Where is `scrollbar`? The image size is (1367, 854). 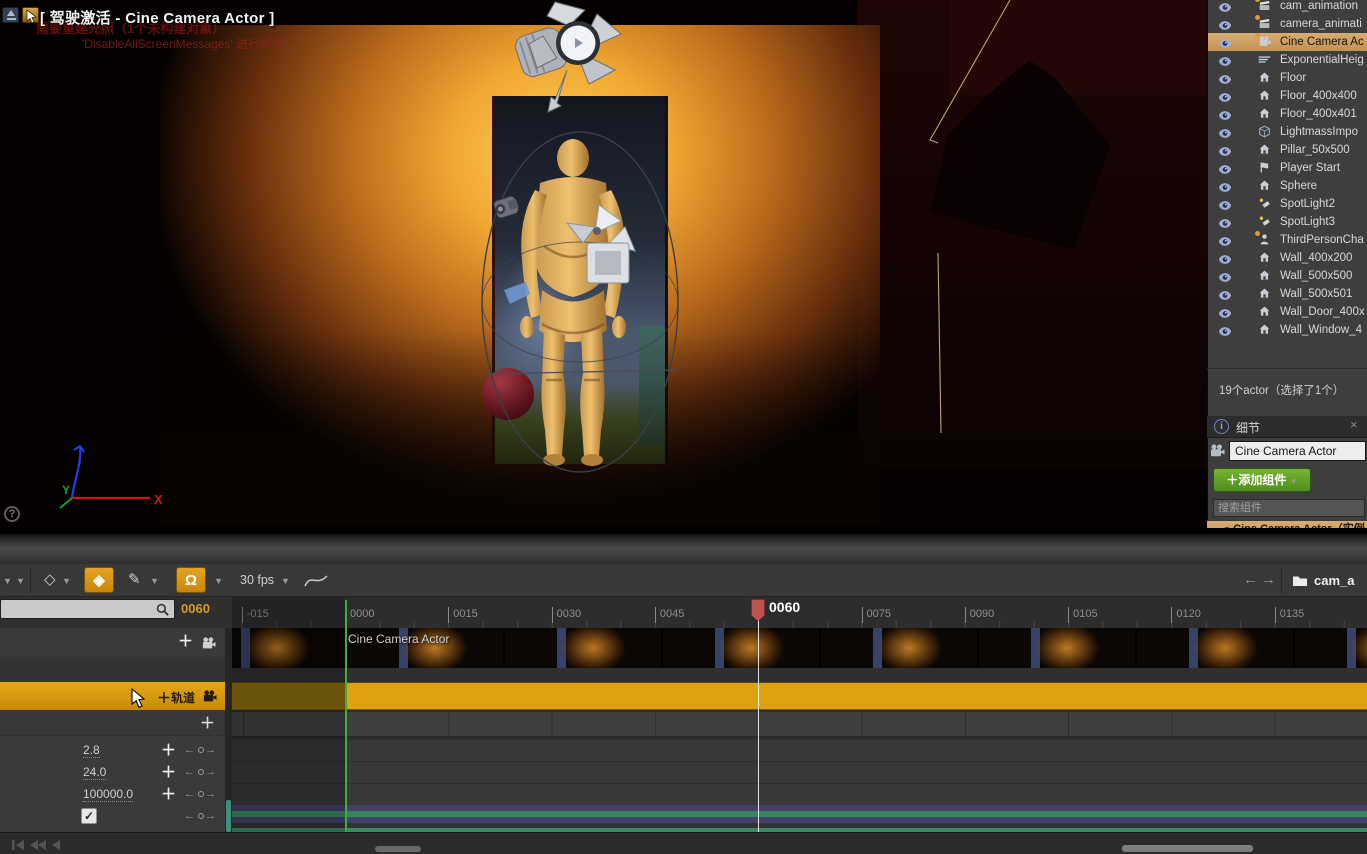 scrollbar is located at coordinates (228, 730).